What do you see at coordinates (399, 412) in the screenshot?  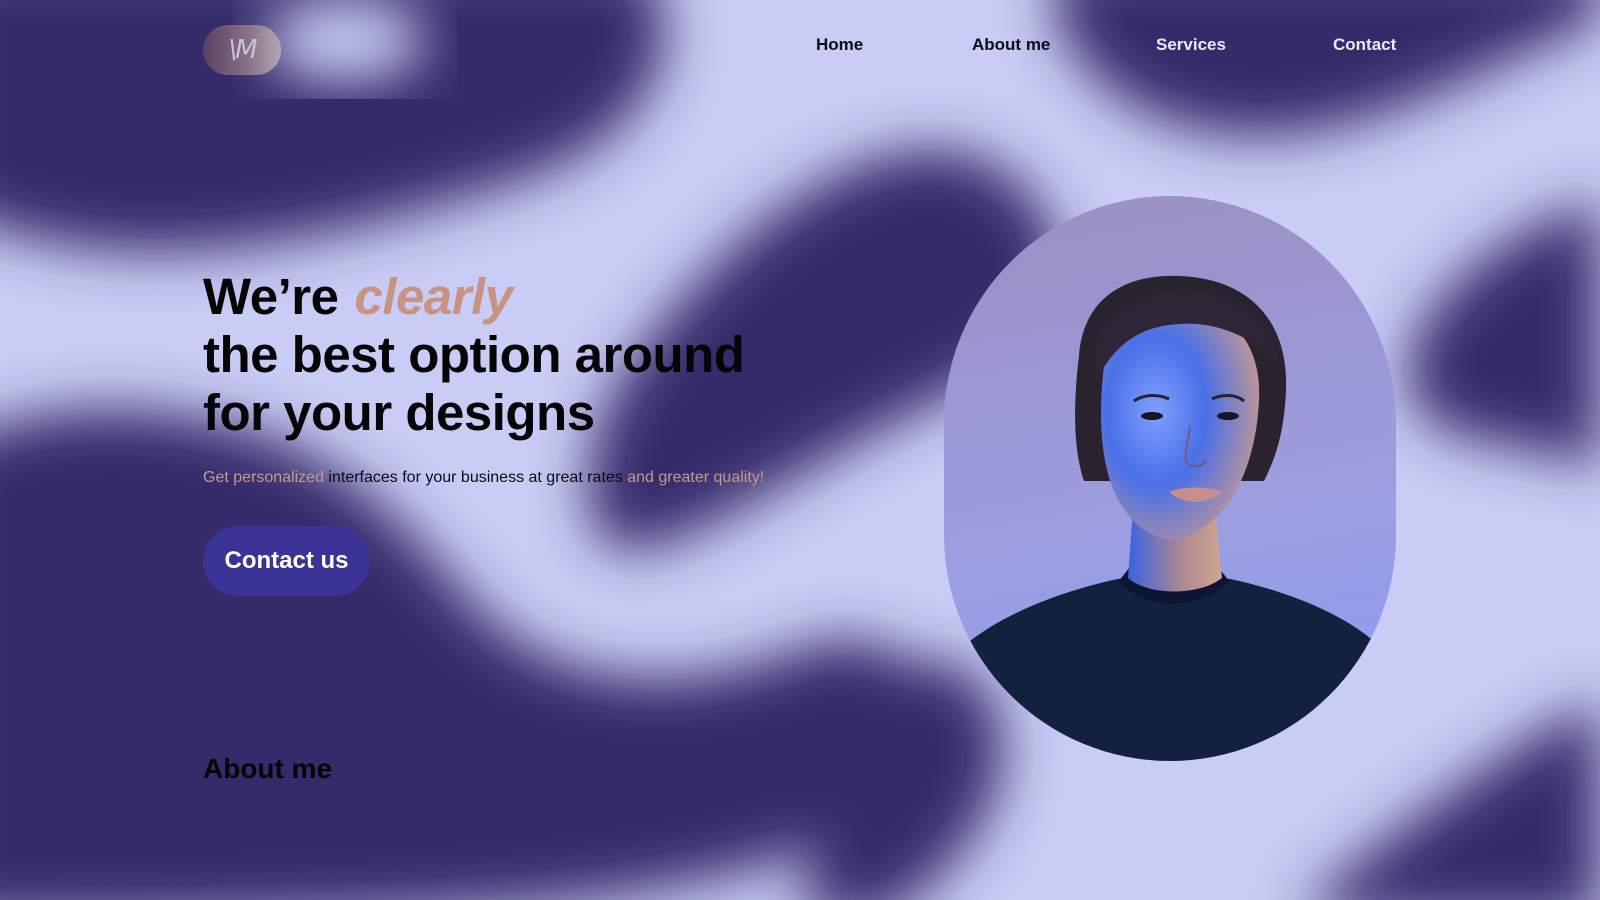 I see `headline-line-3: for your designs` at bounding box center [399, 412].